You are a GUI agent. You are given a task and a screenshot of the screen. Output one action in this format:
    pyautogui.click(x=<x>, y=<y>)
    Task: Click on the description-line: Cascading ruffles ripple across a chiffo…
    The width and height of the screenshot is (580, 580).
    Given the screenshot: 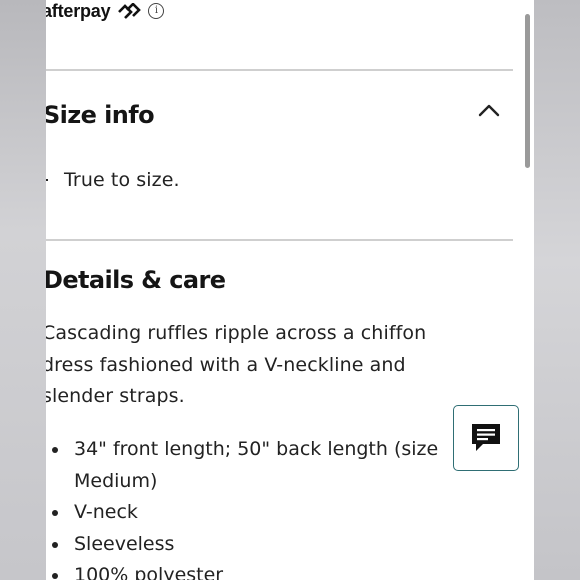 What is the action you would take?
    pyautogui.click(x=236, y=333)
    